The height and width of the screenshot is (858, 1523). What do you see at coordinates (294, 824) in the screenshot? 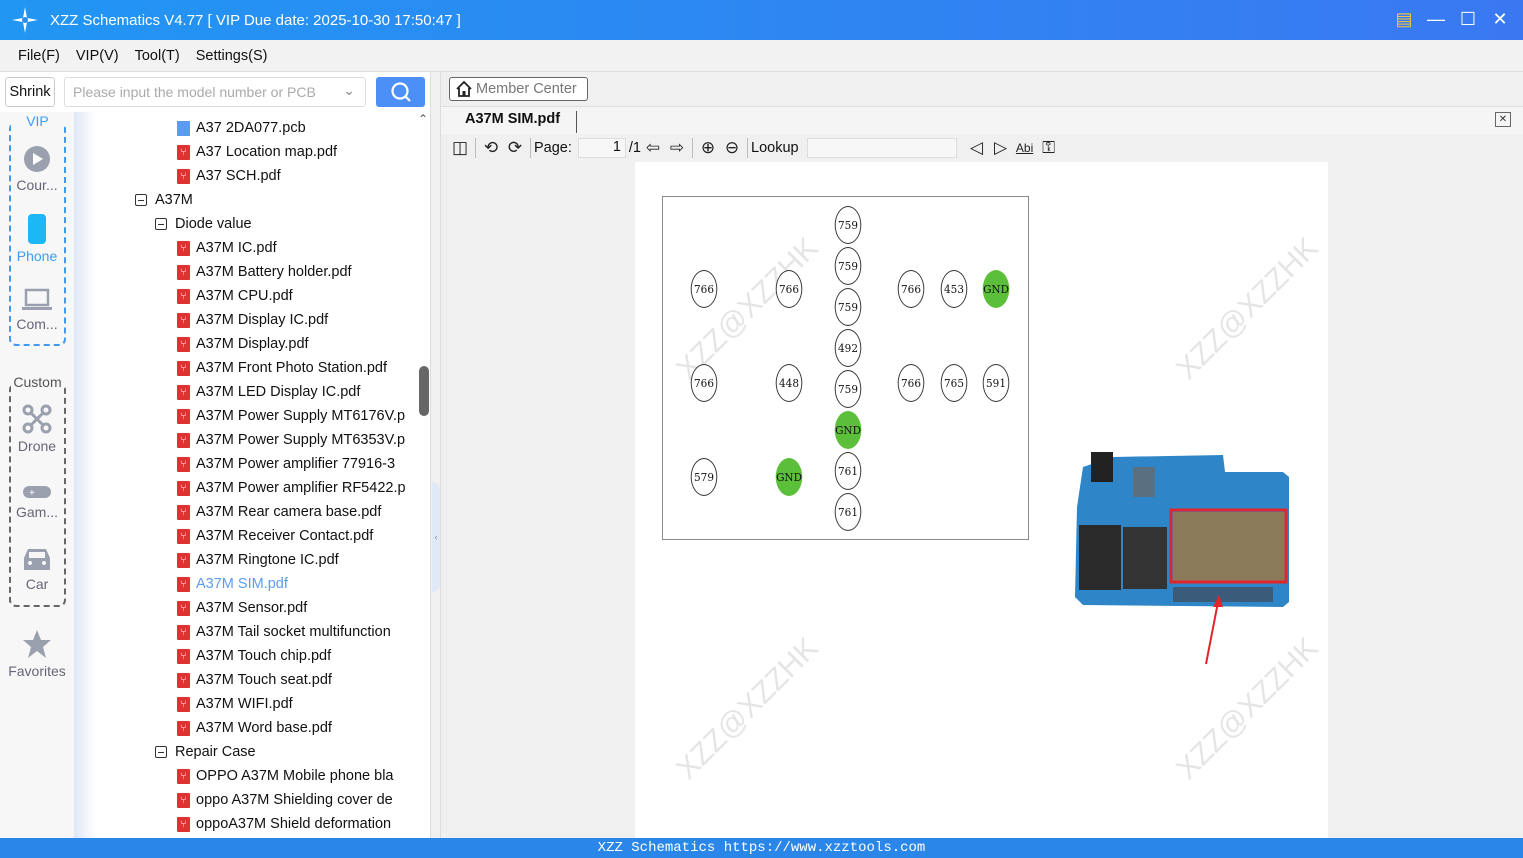
I see `tree-item-label: oppoA37M Shield deformation` at bounding box center [294, 824].